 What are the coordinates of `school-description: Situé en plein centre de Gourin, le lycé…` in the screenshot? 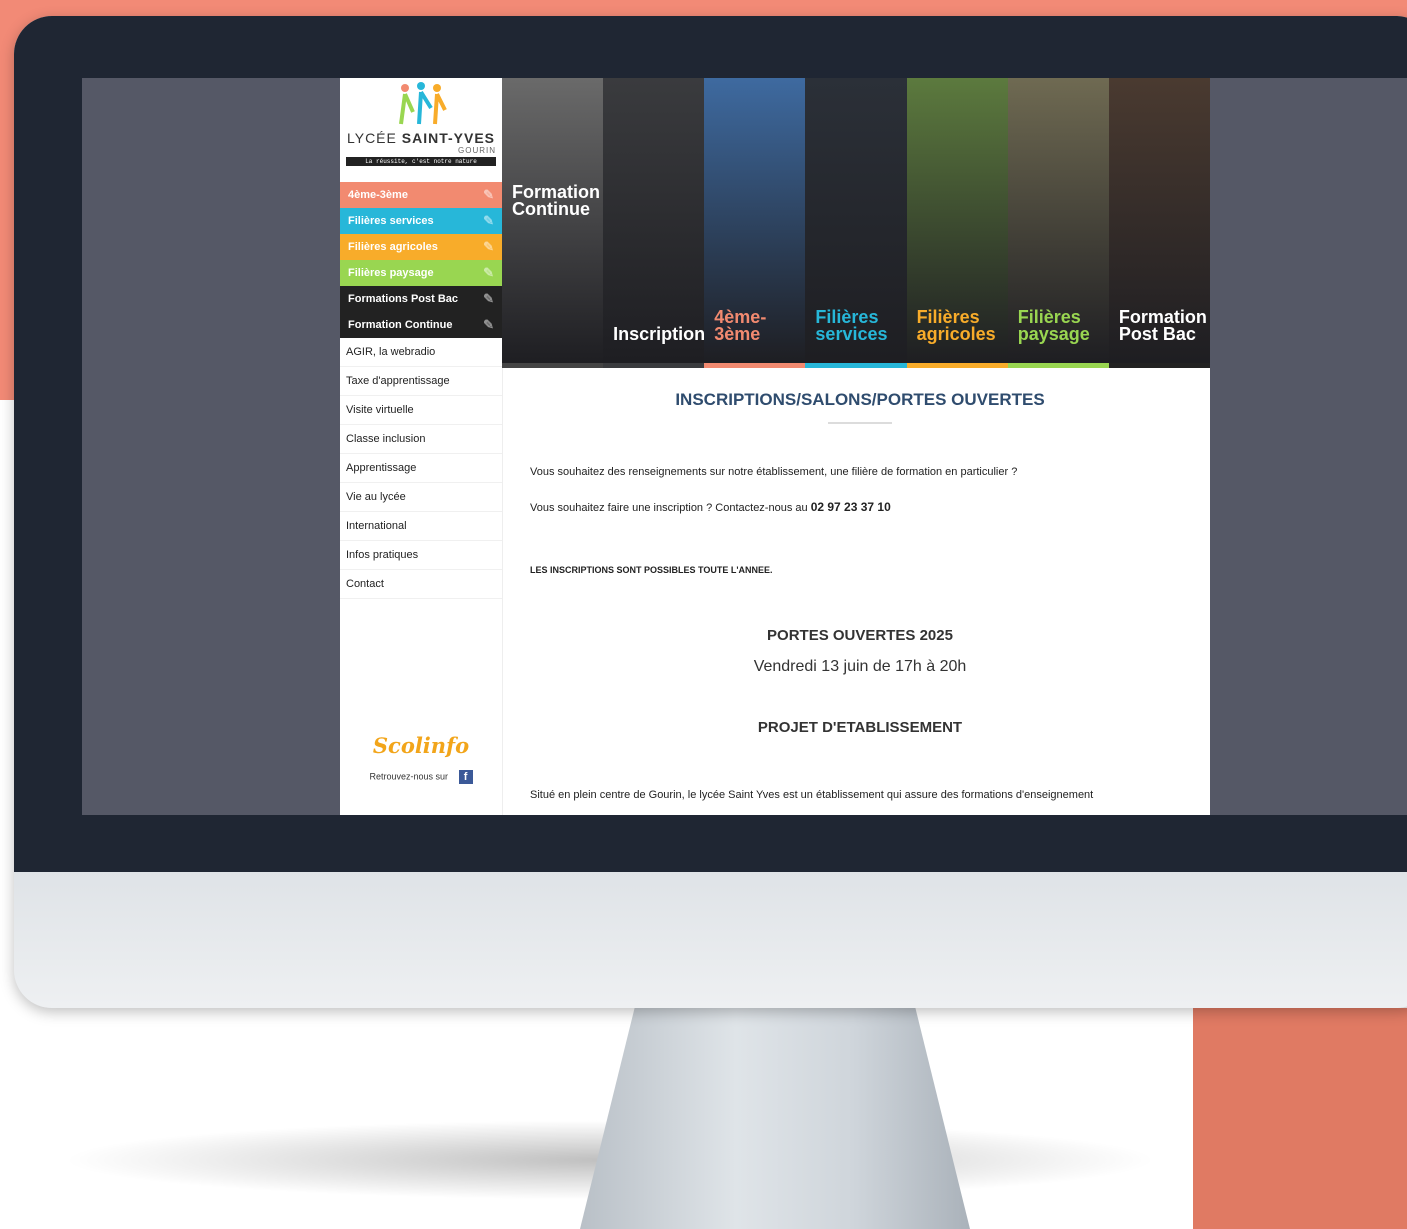 It's located at (812, 795).